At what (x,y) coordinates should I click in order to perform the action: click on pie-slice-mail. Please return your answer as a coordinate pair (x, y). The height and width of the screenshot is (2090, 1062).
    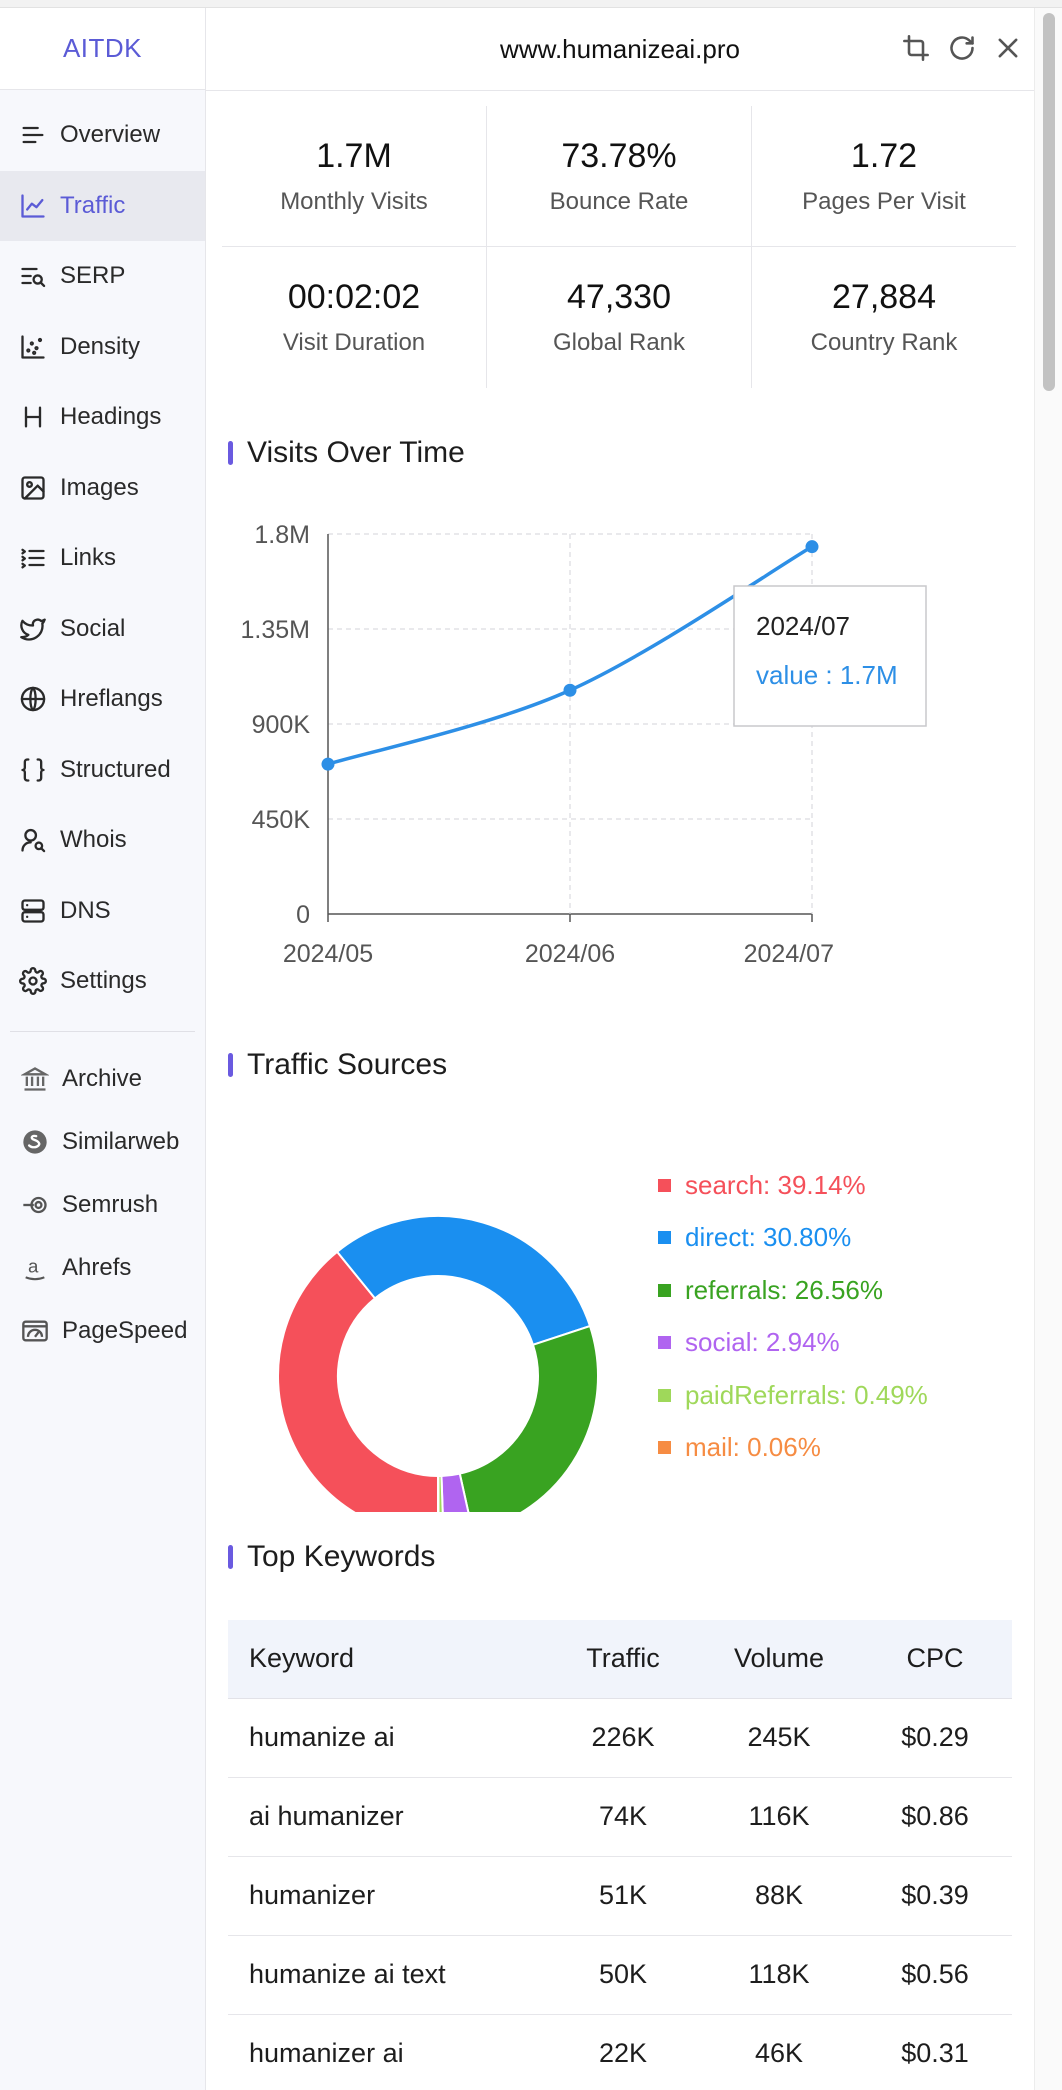
    Looking at the image, I should click on (438, 1493).